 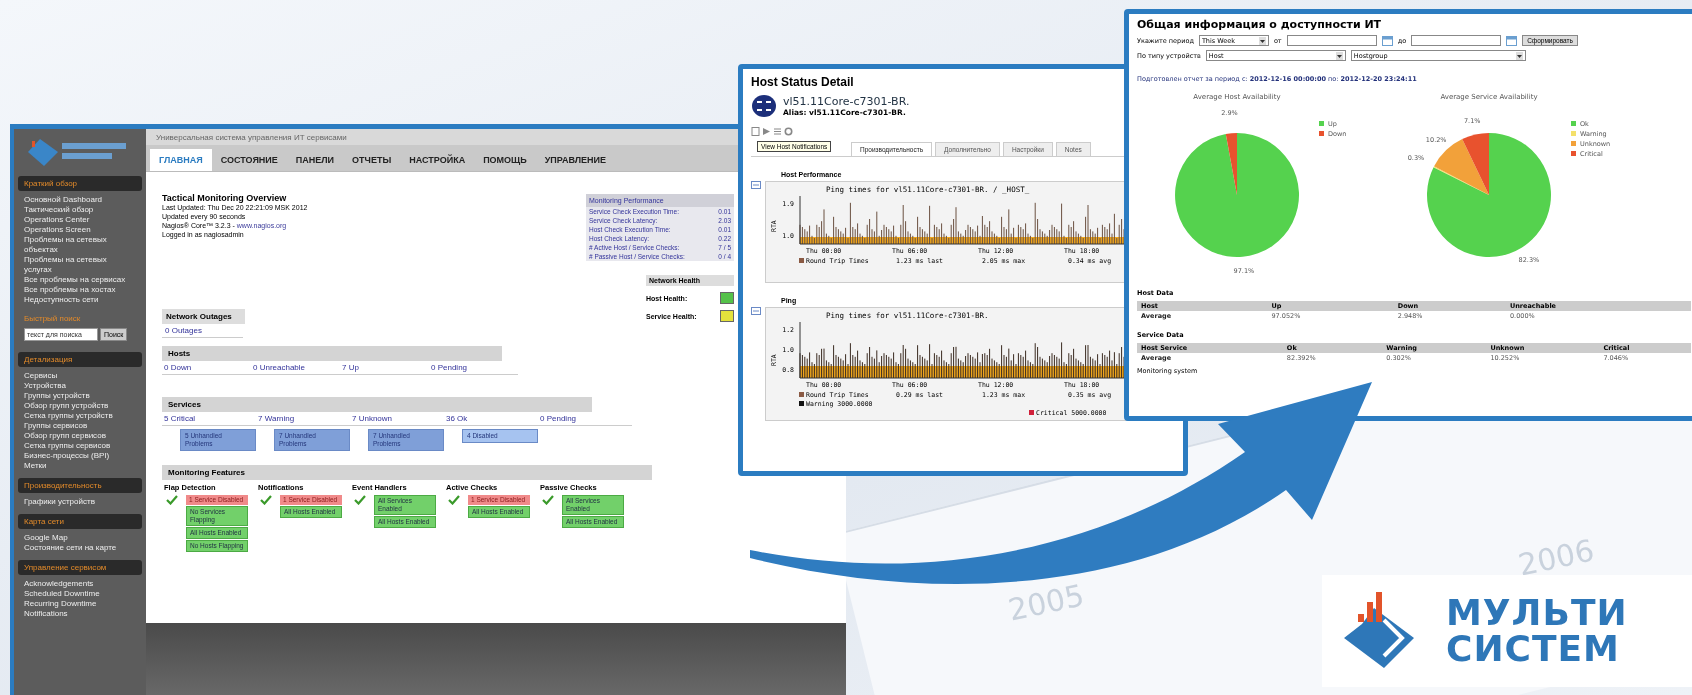 I want to click on search-heading: Быстрый поиск, so click(x=52, y=319).